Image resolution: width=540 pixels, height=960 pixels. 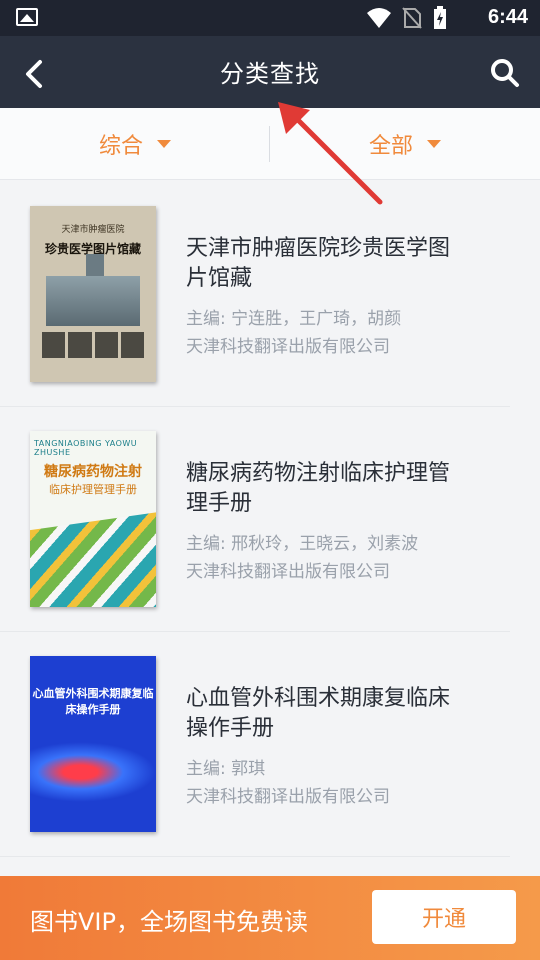 What do you see at coordinates (93, 489) in the screenshot?
I see `cover-sub-text: 临床护理管理手册` at bounding box center [93, 489].